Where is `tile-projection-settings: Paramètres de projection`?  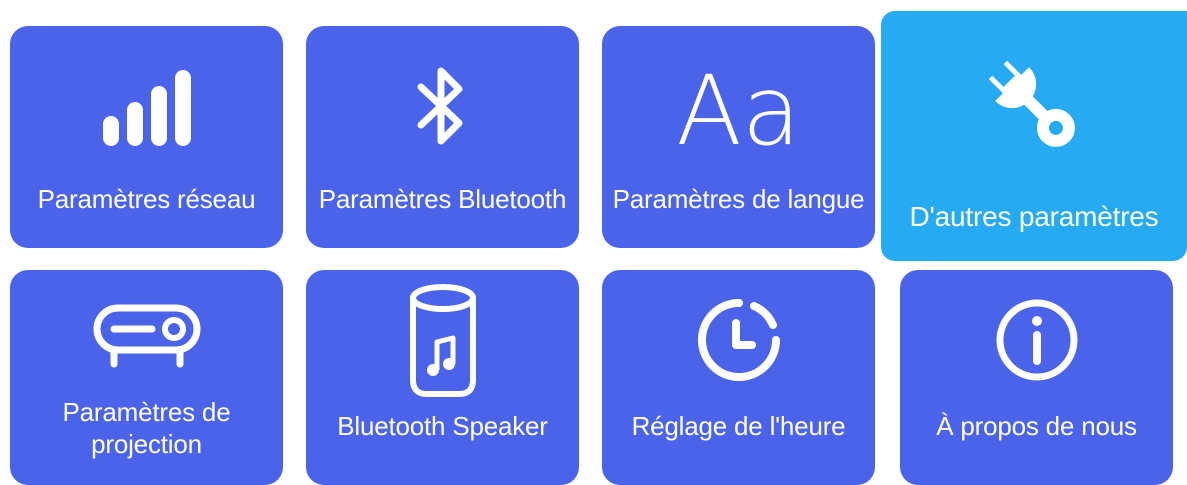
tile-projection-settings: Paramètres de projection is located at coordinates (146, 377).